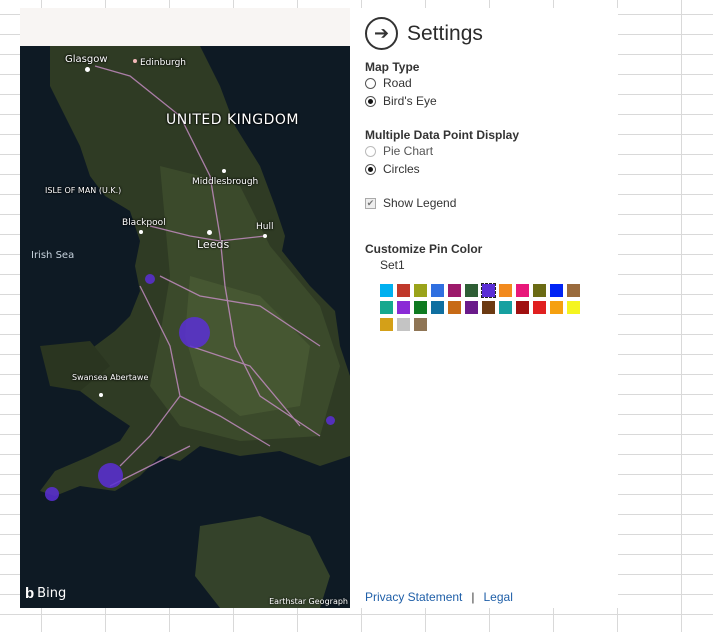  What do you see at coordinates (370, 169) in the screenshot?
I see `radio-circles` at bounding box center [370, 169].